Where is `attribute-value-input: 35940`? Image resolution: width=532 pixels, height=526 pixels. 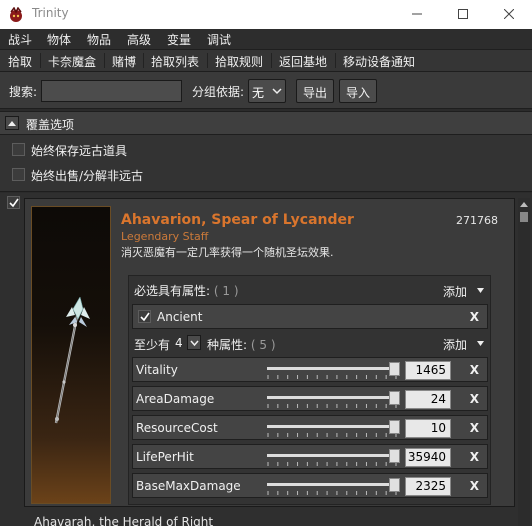
attribute-value-input: 35940 is located at coordinates (428, 457).